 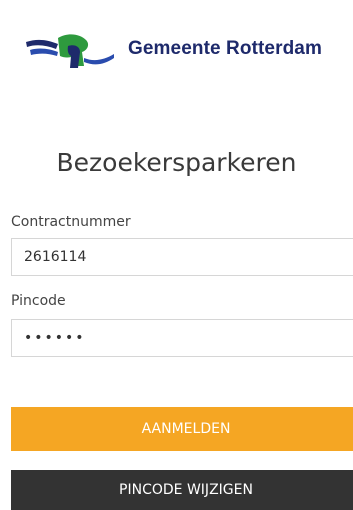 What do you see at coordinates (225, 48) in the screenshot?
I see `brand-name: Gemeente Rotterdam` at bounding box center [225, 48].